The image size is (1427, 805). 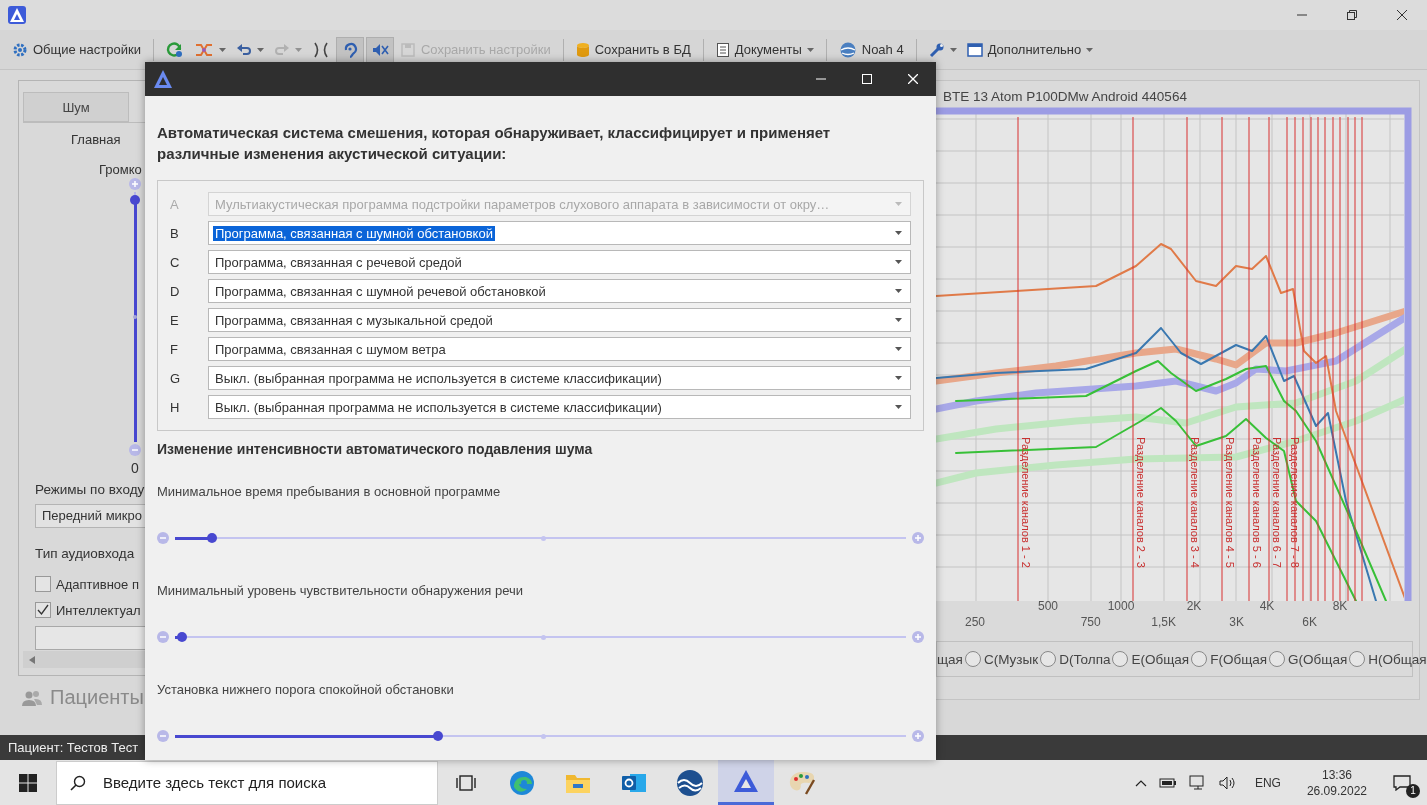 I want to click on slider-label: Установка нижнего порога спокойной обстановки, so click(x=306, y=690).